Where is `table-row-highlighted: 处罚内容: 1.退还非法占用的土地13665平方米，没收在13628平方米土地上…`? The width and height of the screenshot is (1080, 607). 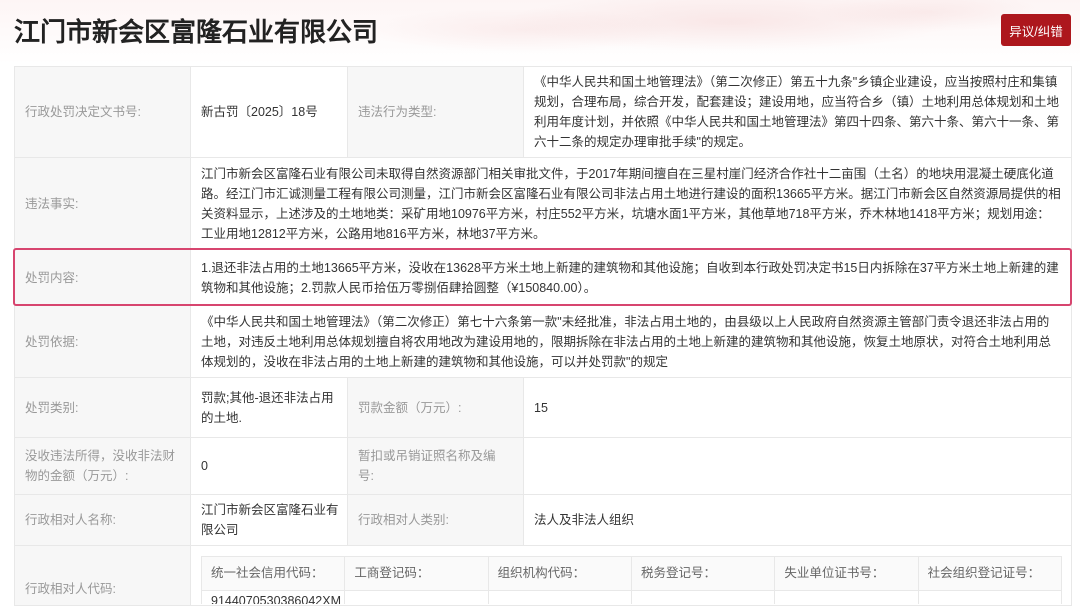 table-row-highlighted: 处罚内容: 1.退还非法占用的土地13665平方米，没收在13628平方米土地上… is located at coordinates (543, 277).